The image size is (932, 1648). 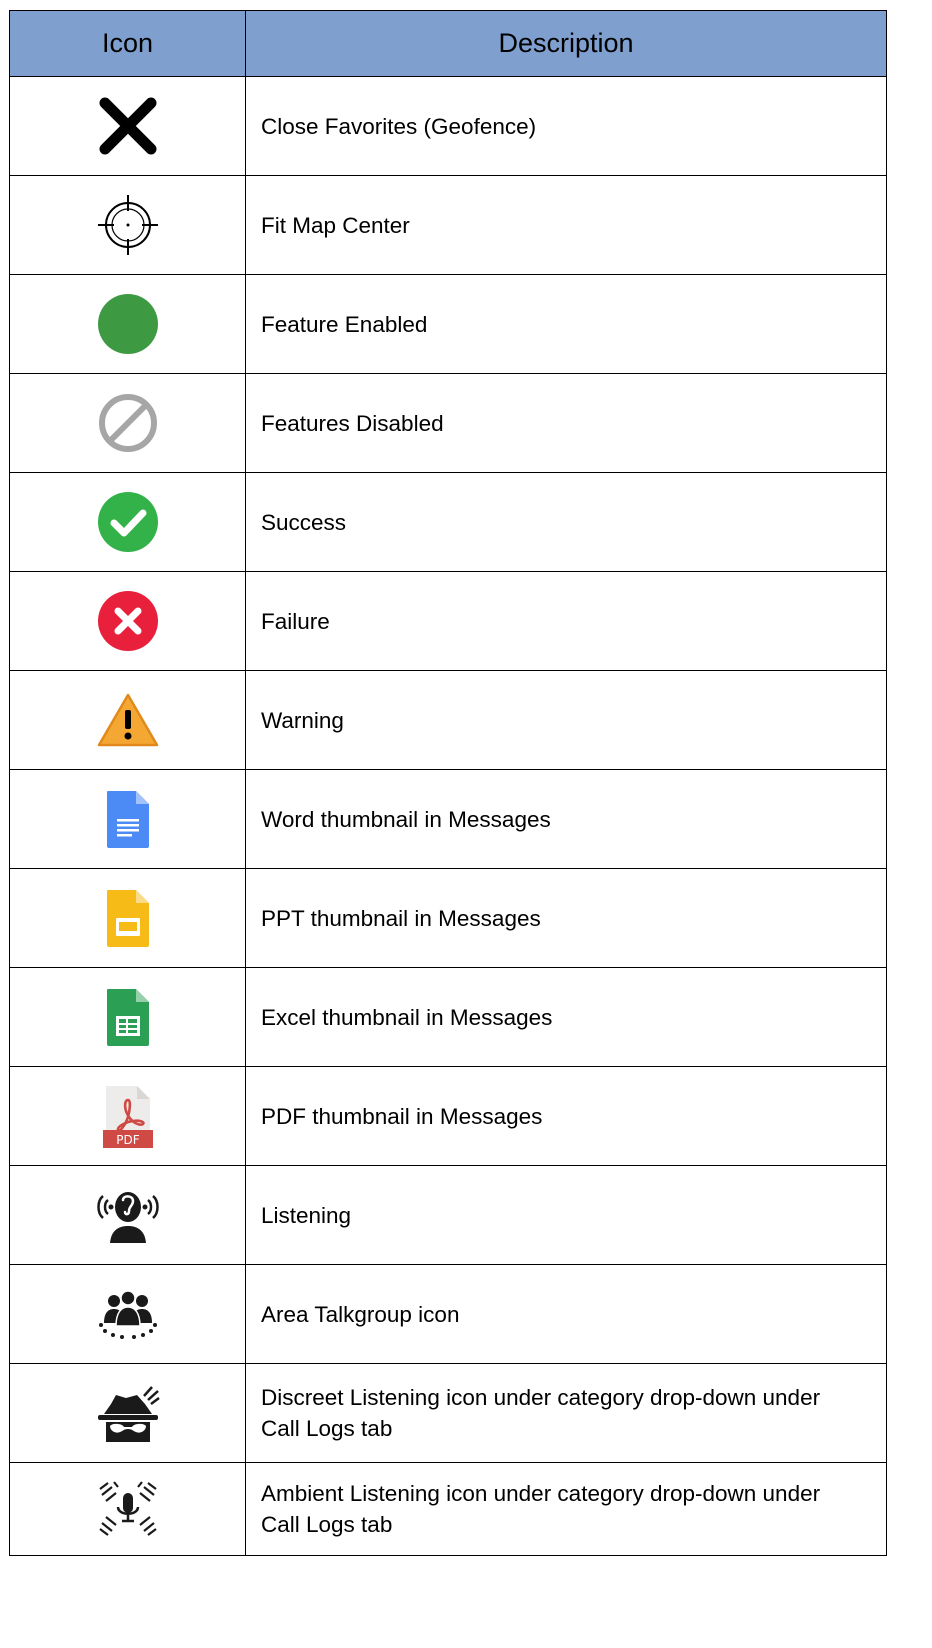 I want to click on row-description: Excel thumbnail in Messages, so click(x=566, y=1017).